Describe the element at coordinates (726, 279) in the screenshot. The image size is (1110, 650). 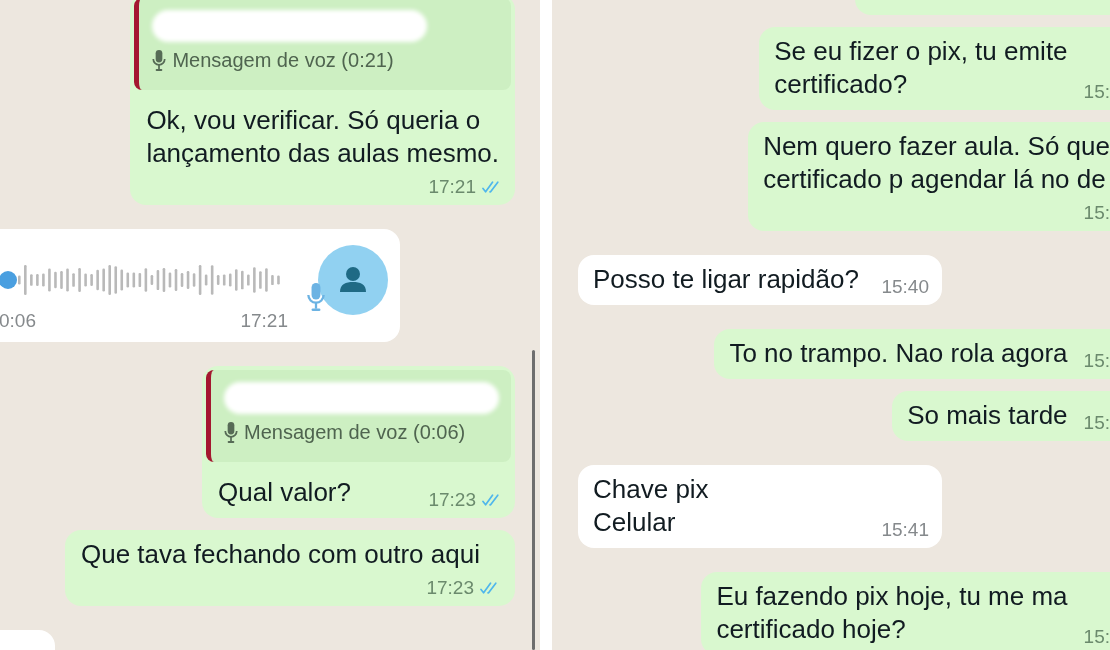
I see `message-text: Posso te ligar rapidão?` at that location.